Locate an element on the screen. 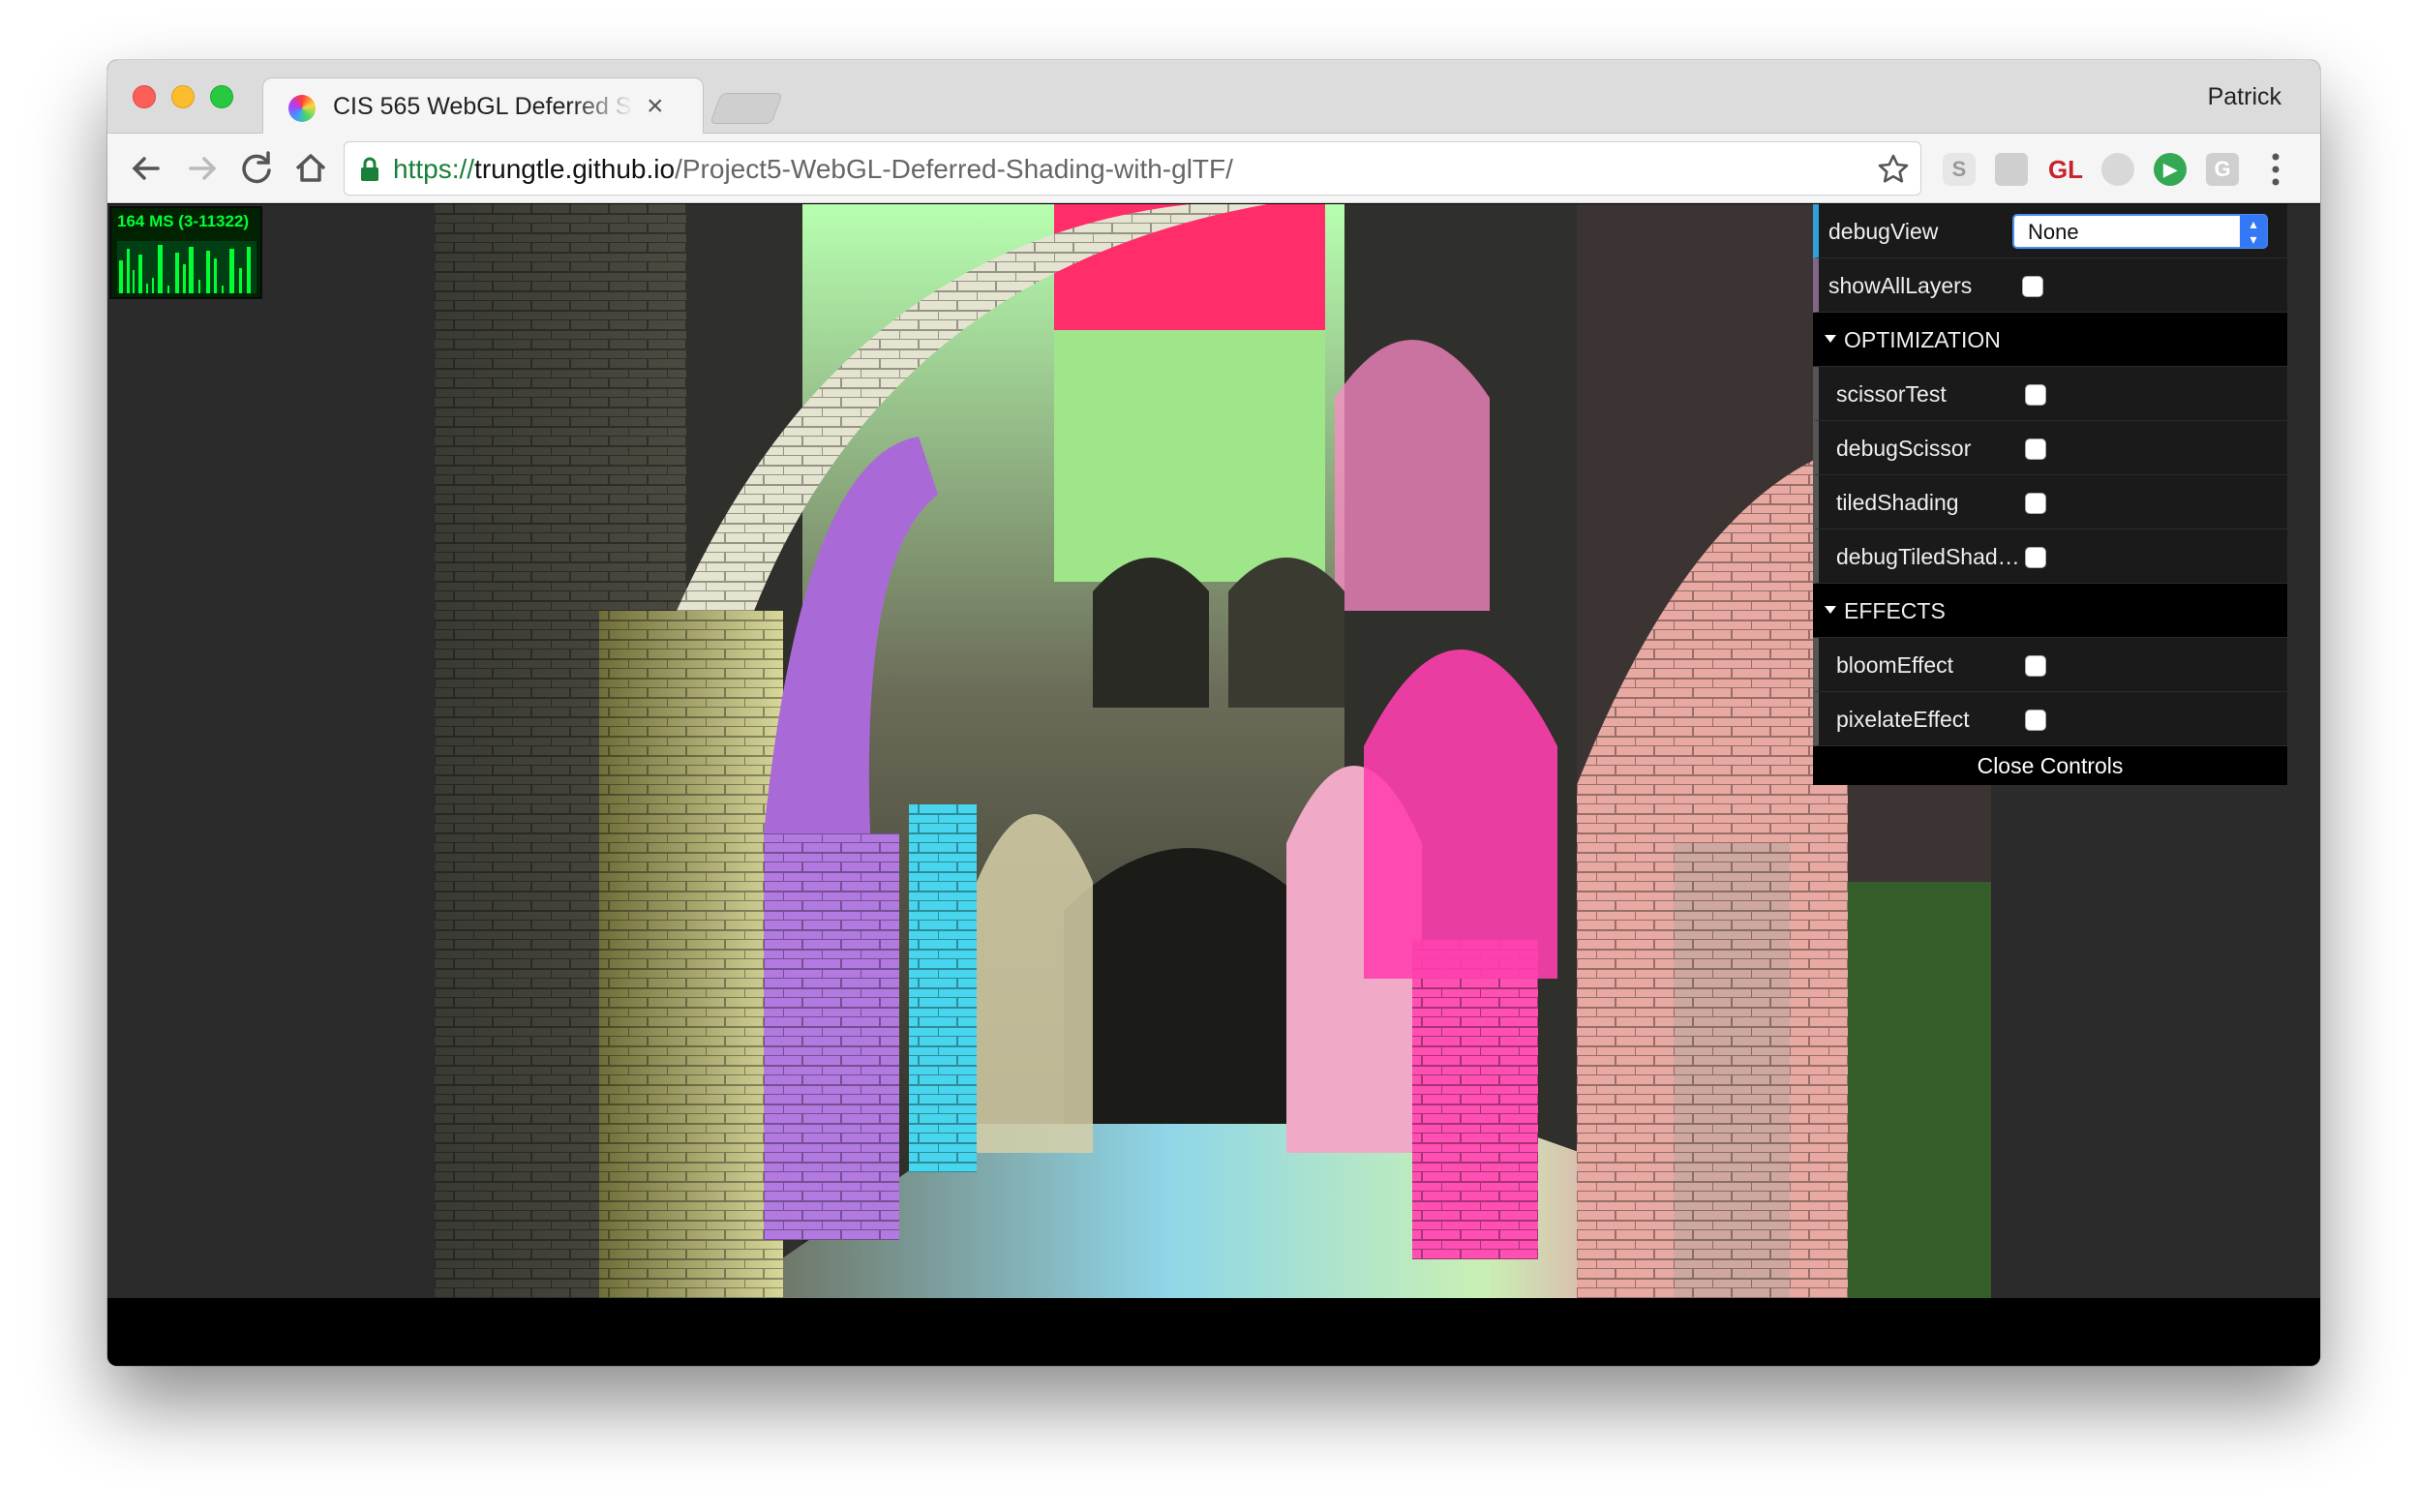 Image resolution: width=2416 pixels, height=1512 pixels. tiledshading-row: tiledShading is located at coordinates (2050, 502).